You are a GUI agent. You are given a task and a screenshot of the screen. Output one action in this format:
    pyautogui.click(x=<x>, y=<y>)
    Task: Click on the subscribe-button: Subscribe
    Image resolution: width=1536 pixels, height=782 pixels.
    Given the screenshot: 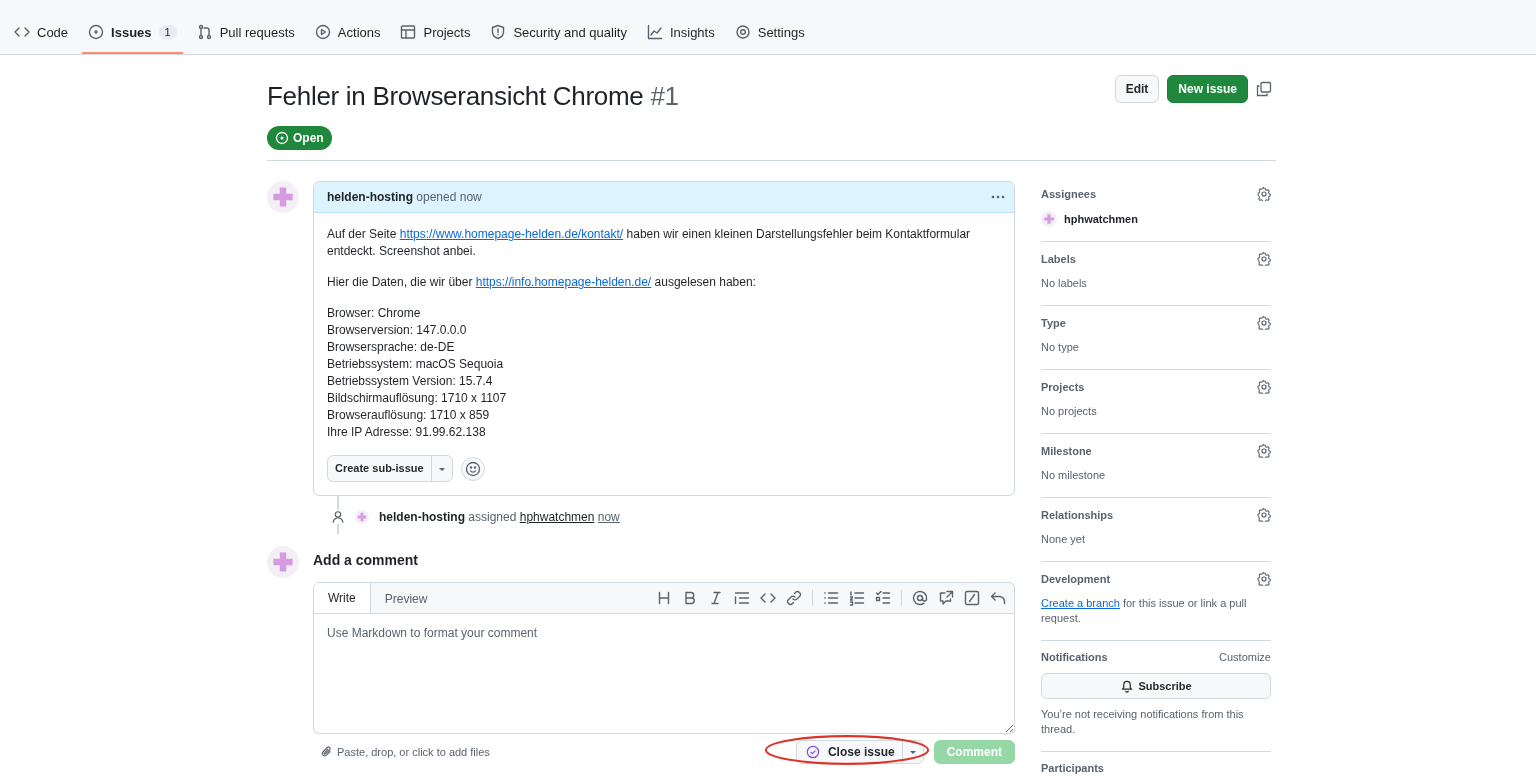 What is the action you would take?
    pyautogui.click(x=1156, y=686)
    